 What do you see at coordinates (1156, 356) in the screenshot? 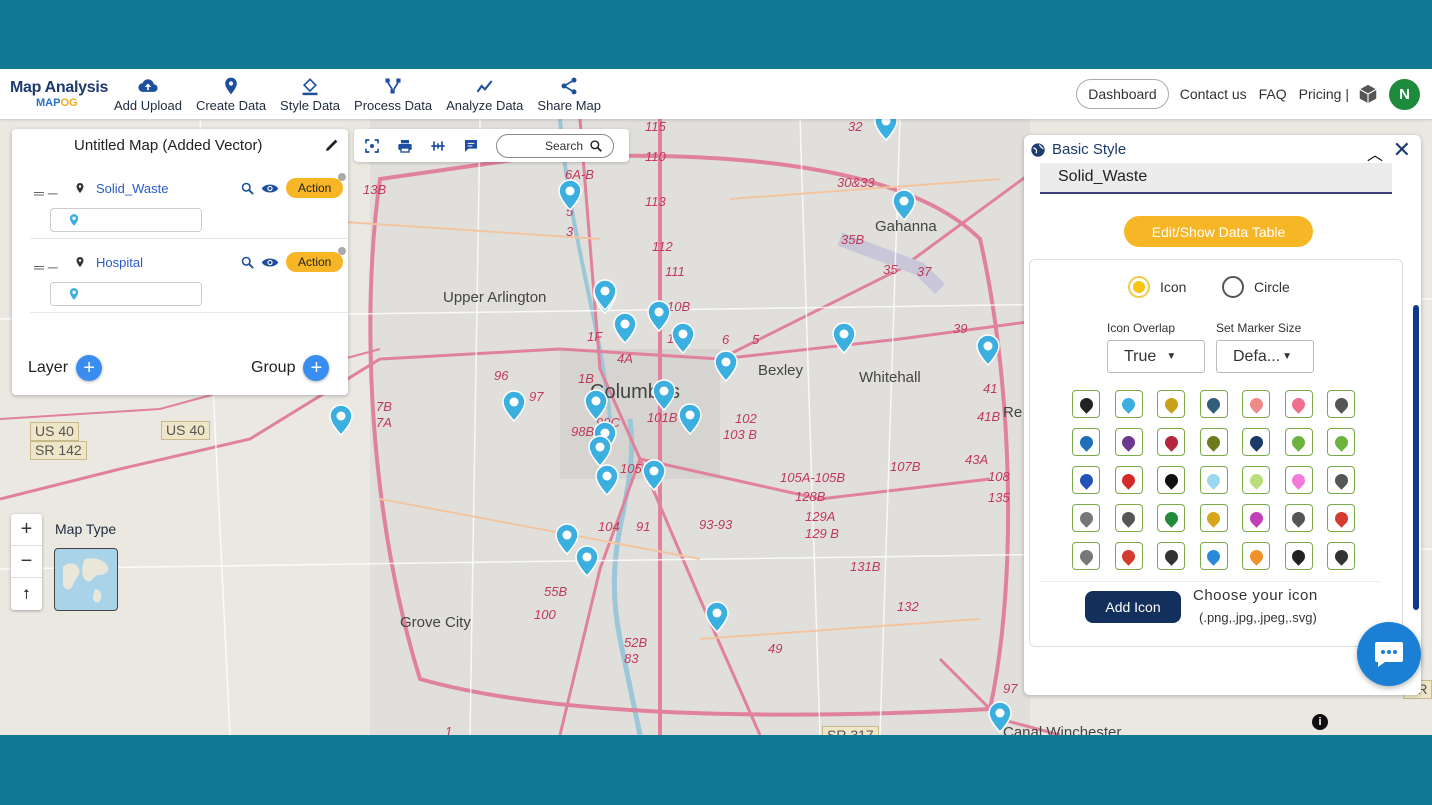
I see `icon-overlap-select: True ▼` at bounding box center [1156, 356].